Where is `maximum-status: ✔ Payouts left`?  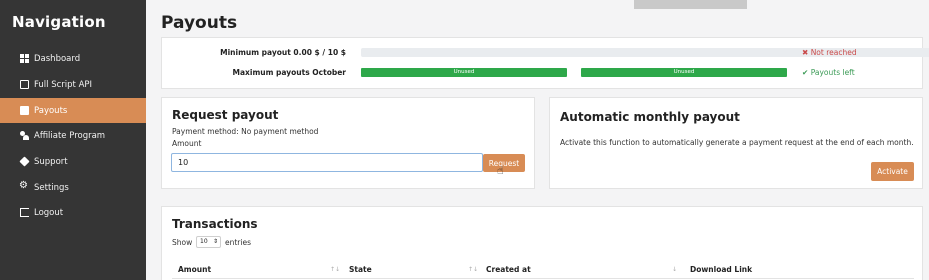
maximum-status: ✔ Payouts left is located at coordinates (828, 72).